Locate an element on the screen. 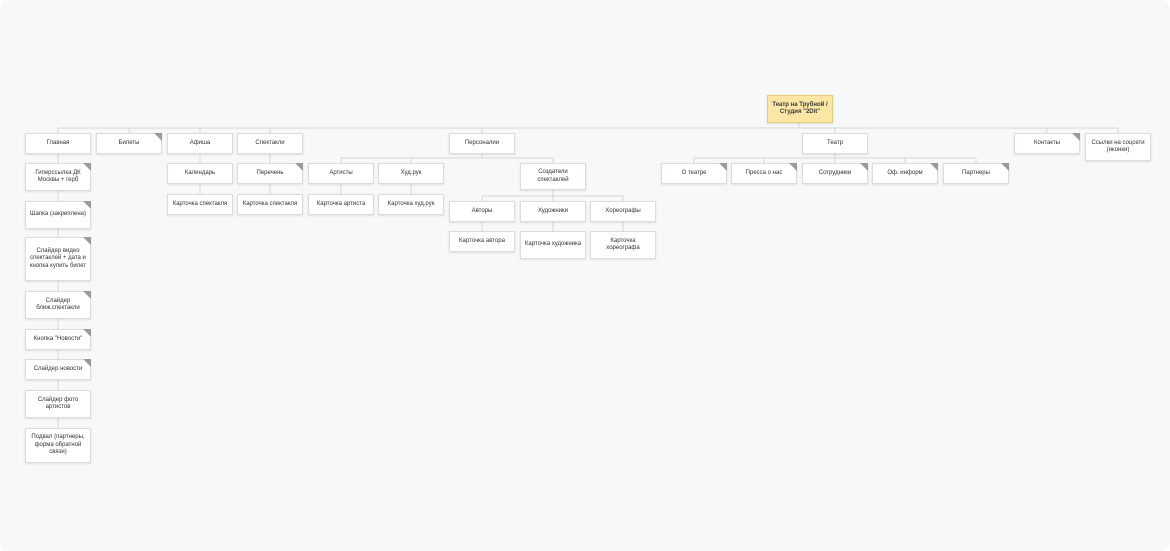 The image size is (1170, 551). node-gl-nearest-slider: Слайдер ближ.спектакли is located at coordinates (58, 305).